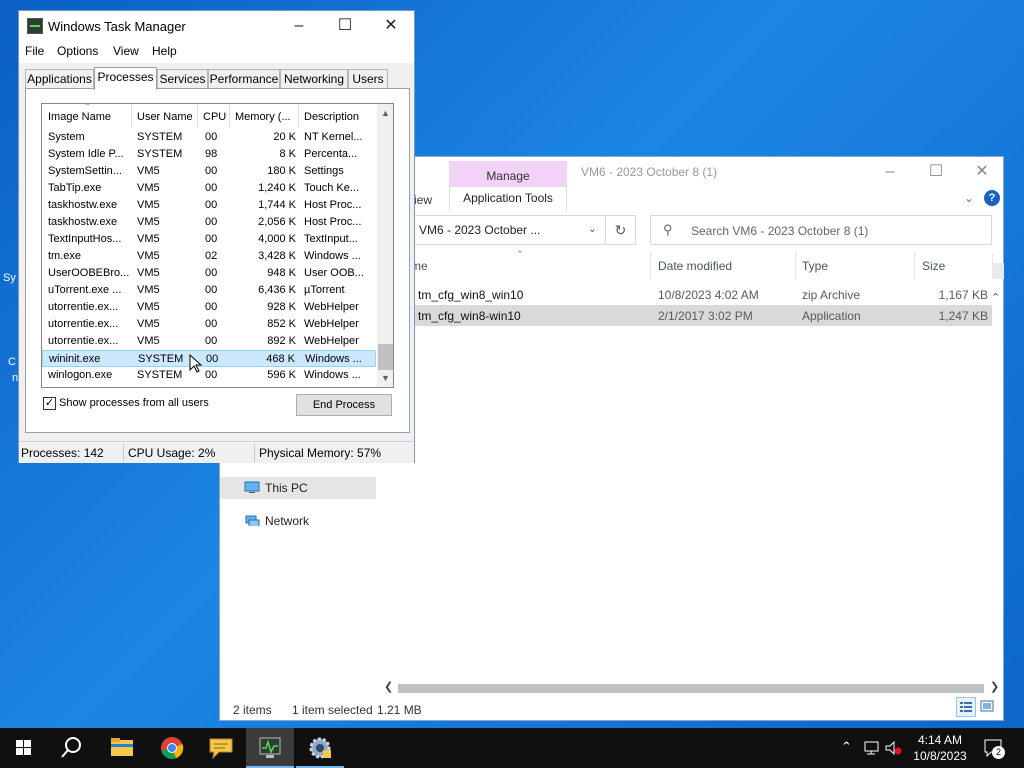 This screenshot has height=768, width=1024. What do you see at coordinates (172, 748) in the screenshot?
I see `taskbar-chrome` at bounding box center [172, 748].